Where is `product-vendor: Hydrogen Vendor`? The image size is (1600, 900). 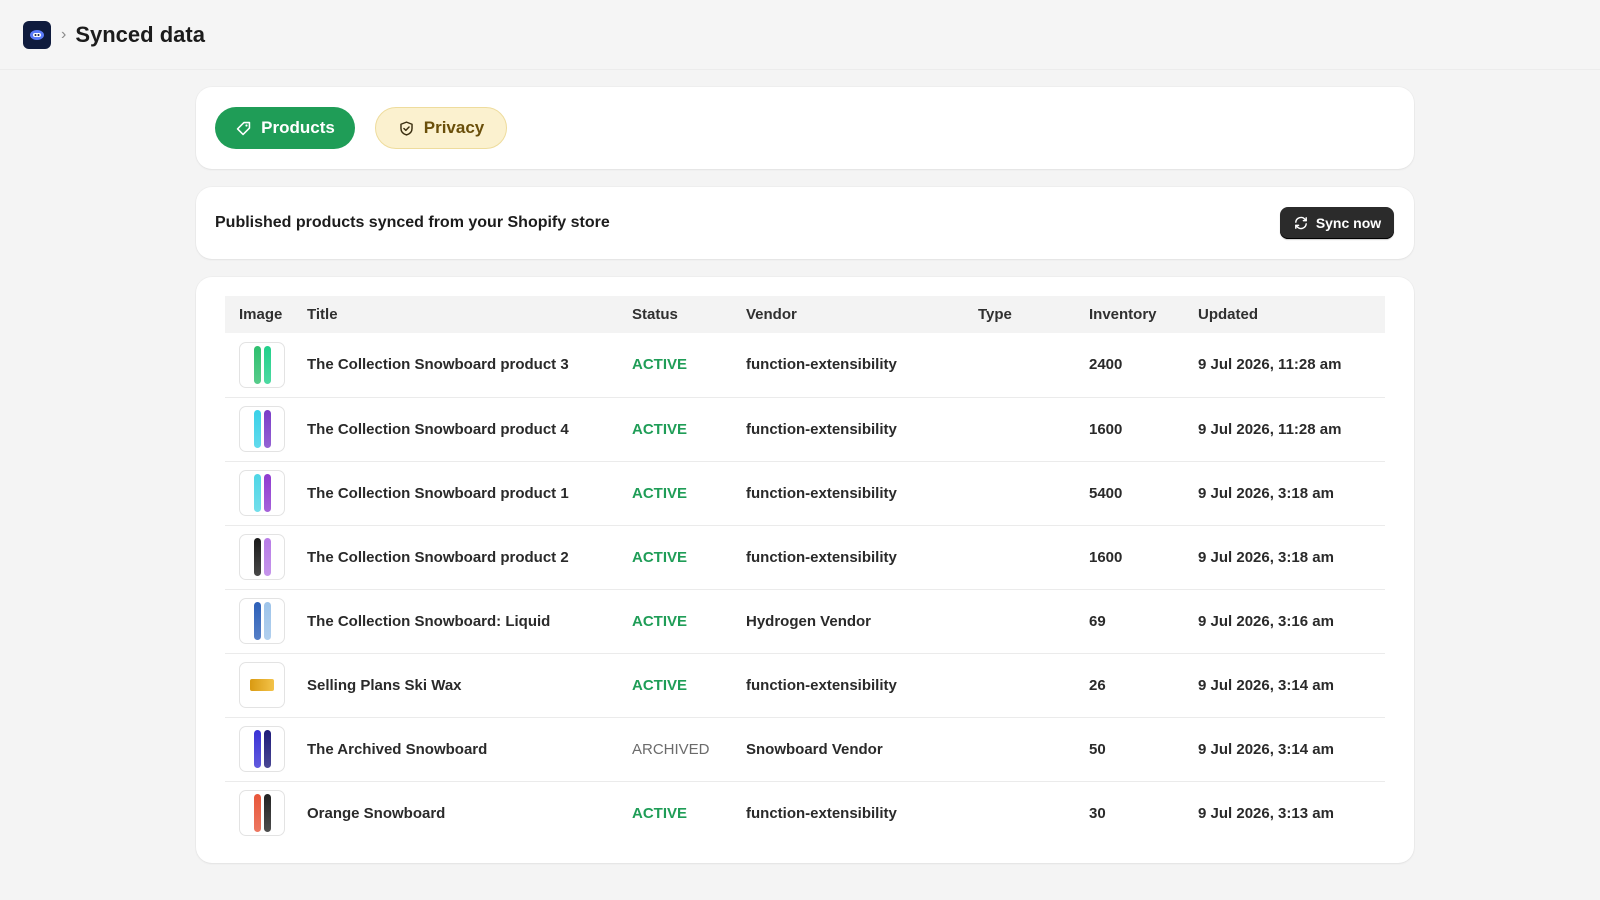 product-vendor: Hydrogen Vendor is located at coordinates (862, 621).